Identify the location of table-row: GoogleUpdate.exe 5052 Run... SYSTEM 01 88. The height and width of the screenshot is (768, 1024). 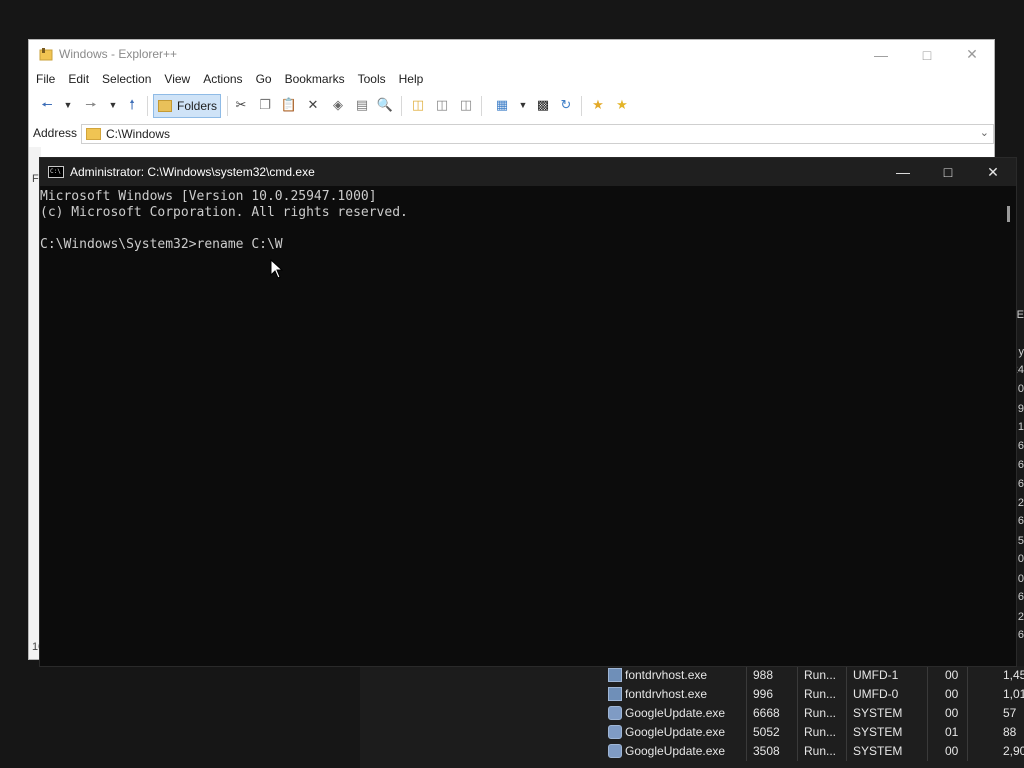
(812, 732).